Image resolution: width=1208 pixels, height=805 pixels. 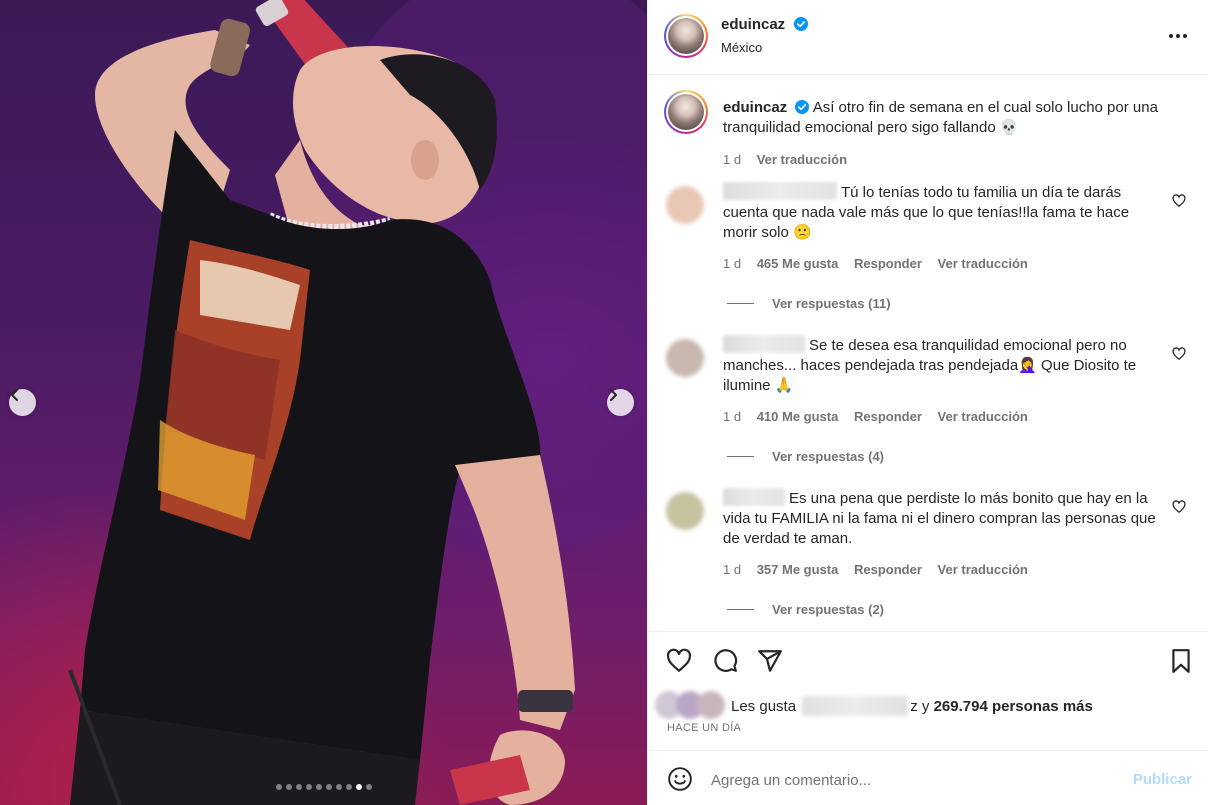 What do you see at coordinates (911, 780) in the screenshot?
I see `comment-input` at bounding box center [911, 780].